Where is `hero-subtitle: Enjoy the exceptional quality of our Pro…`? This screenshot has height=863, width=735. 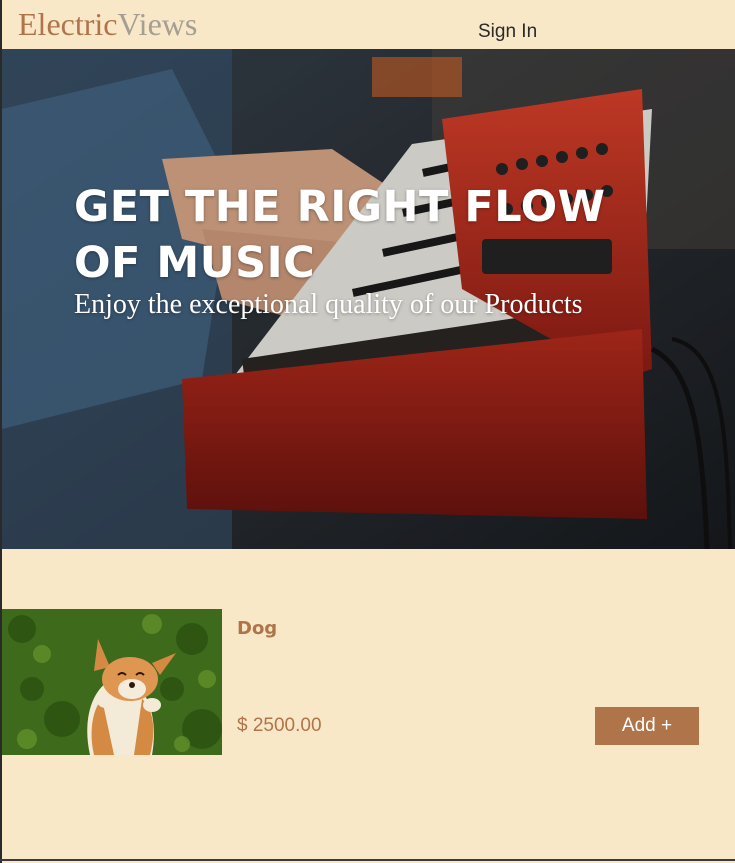
hero-subtitle: Enjoy the exceptional quality of our Pro… is located at coordinates (328, 304).